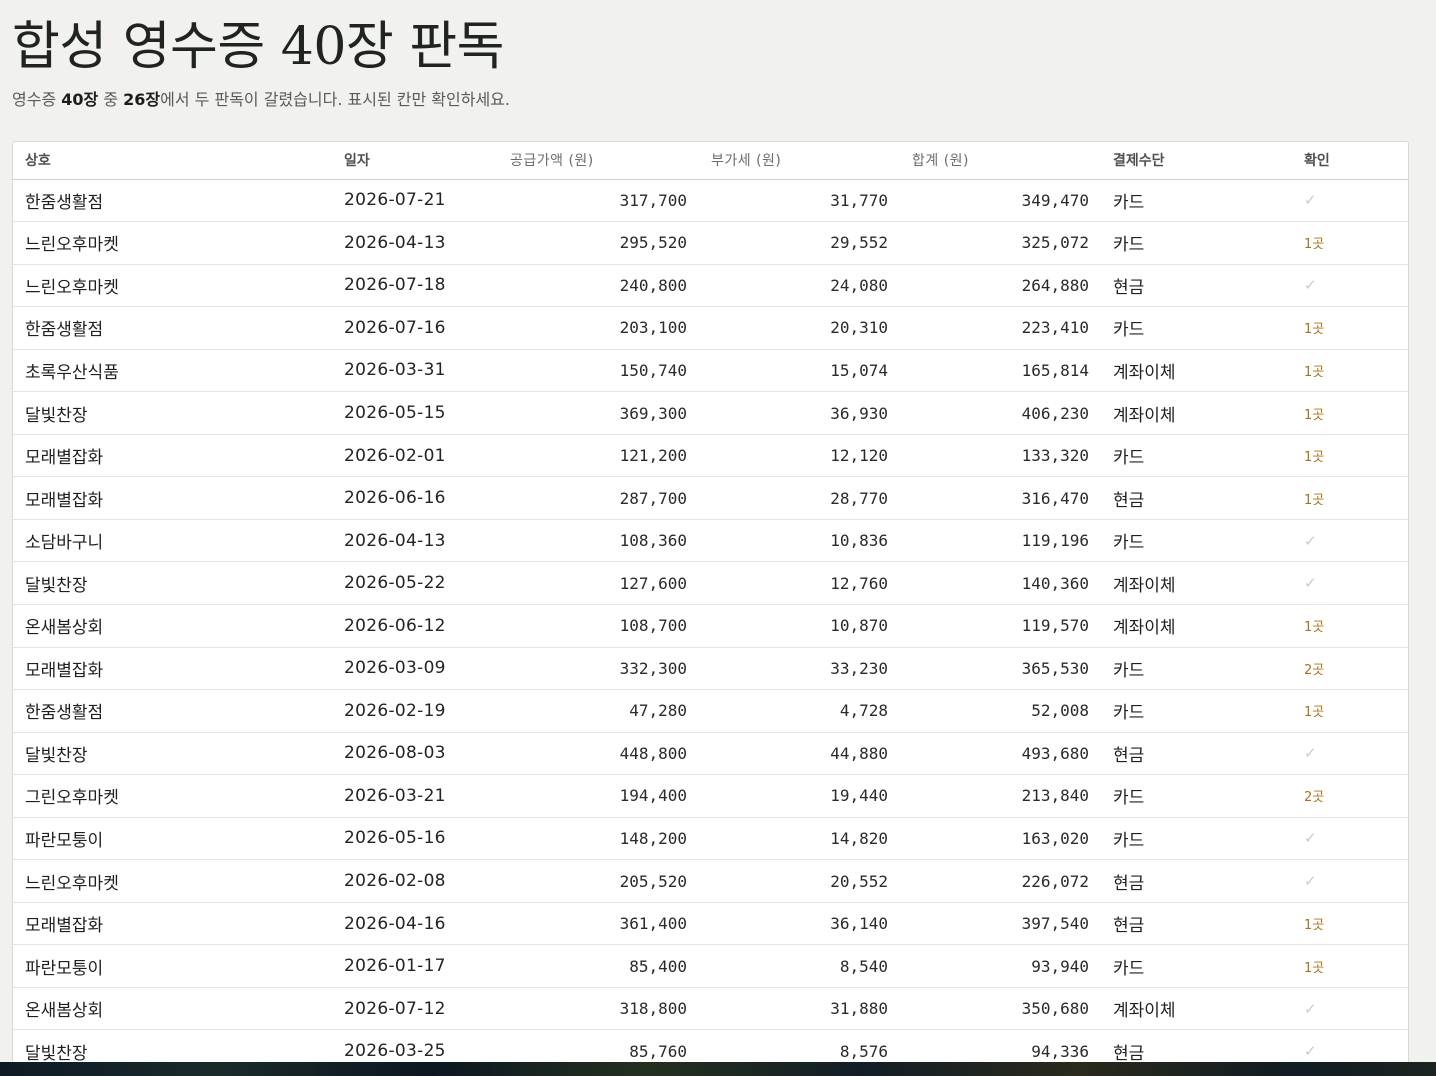  Describe the element at coordinates (710, 200) in the screenshot. I see `table-row: 한줌생활점 2026-07-21 317,700 31,770 349,470 카드 ✓` at that location.